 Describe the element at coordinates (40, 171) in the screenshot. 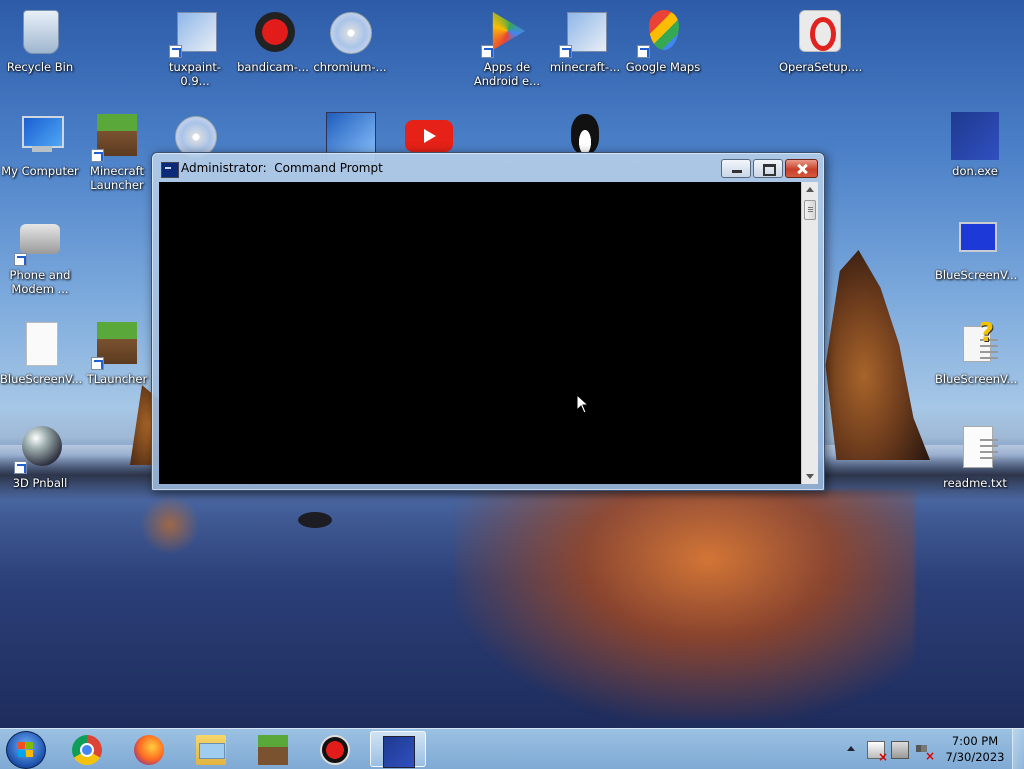

I see `desktop-icon-label: My Computer` at that location.